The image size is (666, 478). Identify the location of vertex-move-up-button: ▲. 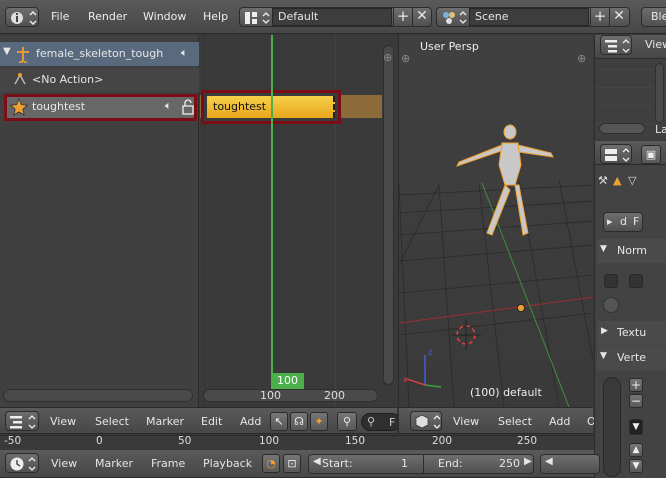
(636, 450).